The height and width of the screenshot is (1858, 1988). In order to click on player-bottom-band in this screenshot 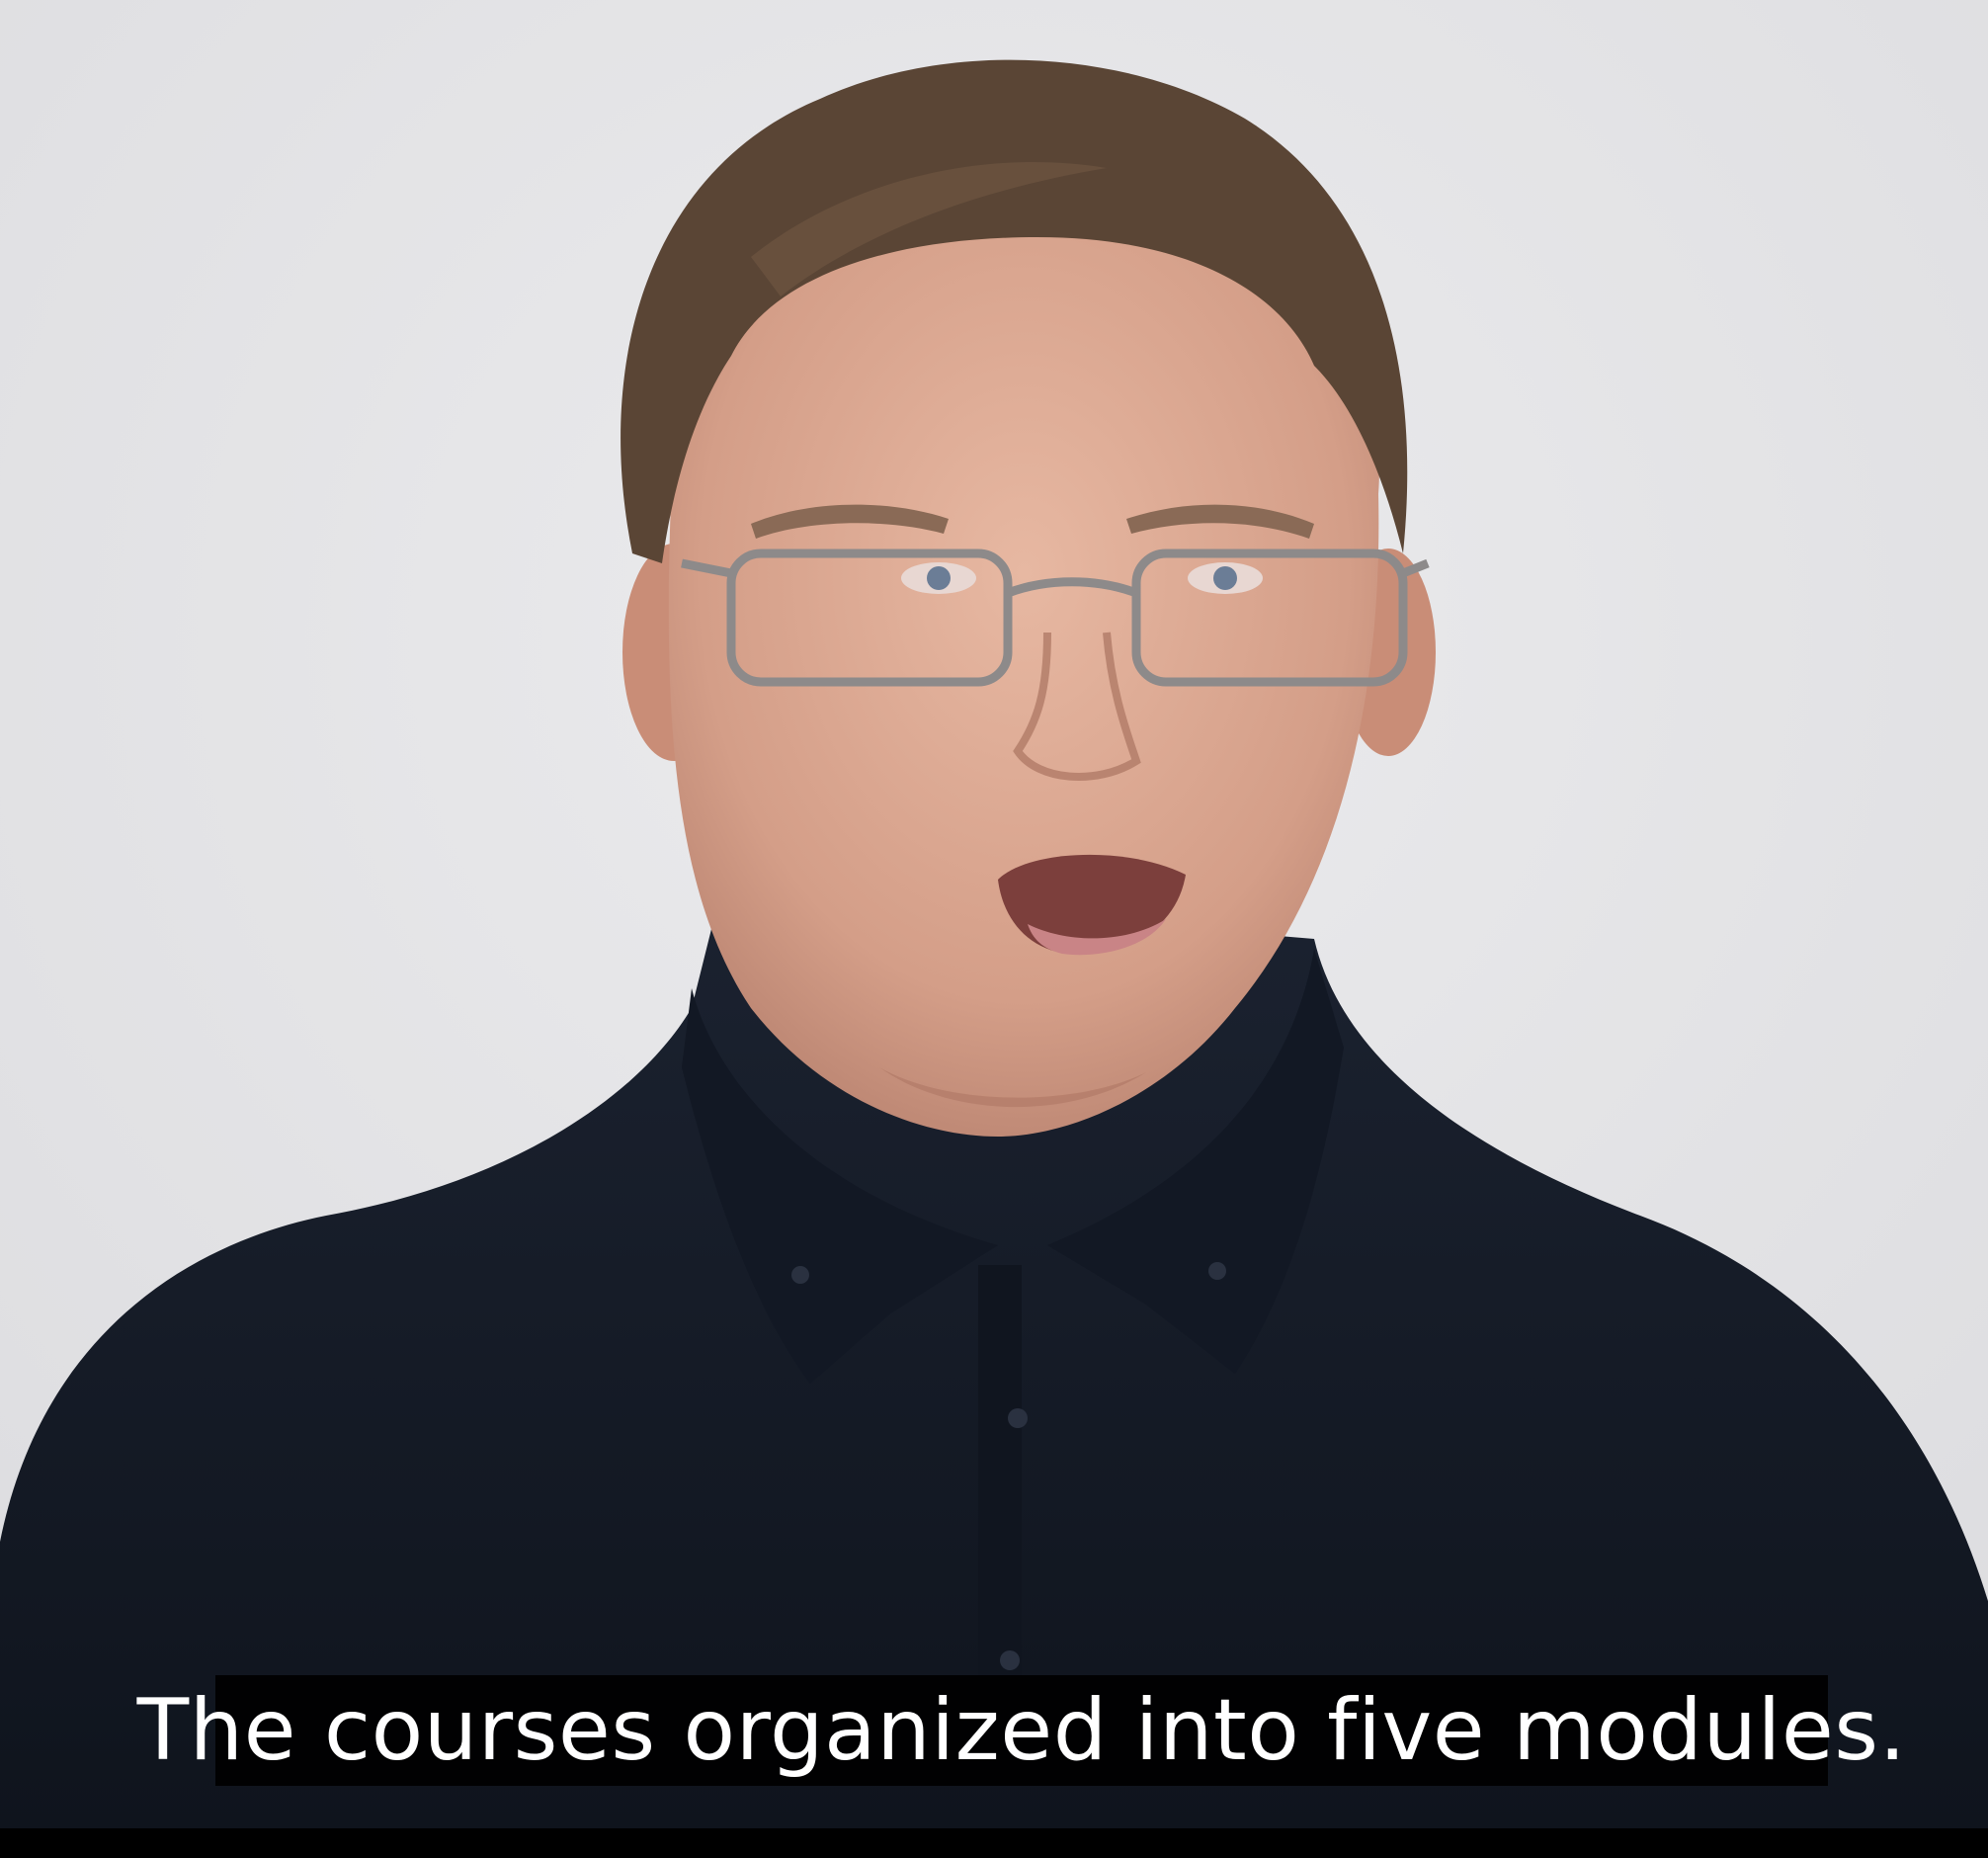, I will do `click(994, 1843)`.